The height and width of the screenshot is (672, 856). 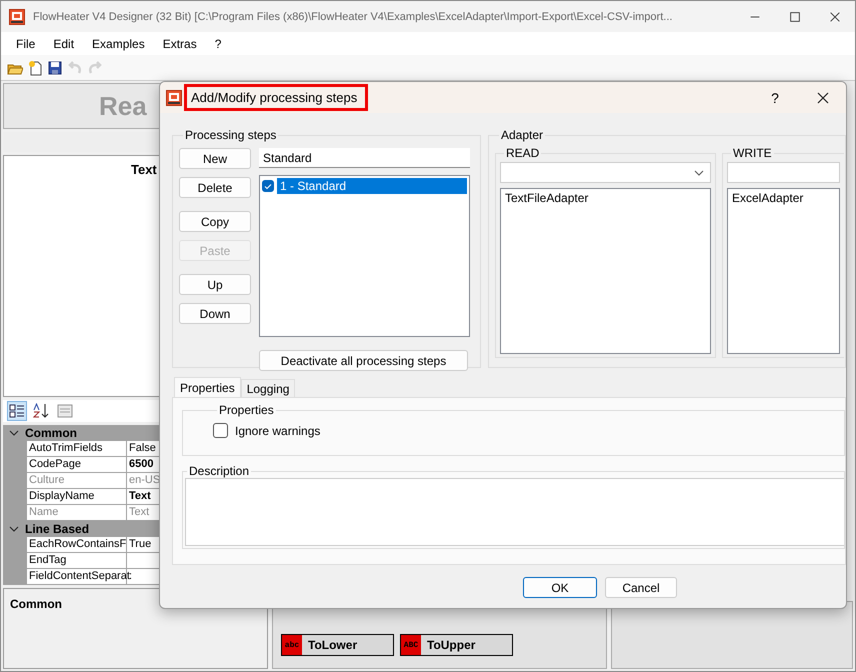 What do you see at coordinates (605, 198) in the screenshot?
I see `adapter-item: TextFileAdapter` at bounding box center [605, 198].